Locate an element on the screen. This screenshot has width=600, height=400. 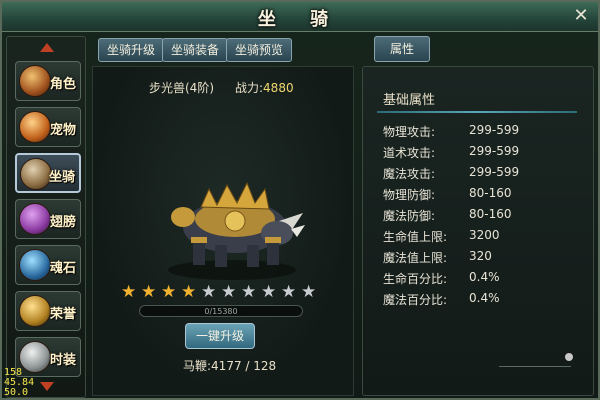
tab-mount-equipment: 坐骑装备 is located at coordinates (195, 50).